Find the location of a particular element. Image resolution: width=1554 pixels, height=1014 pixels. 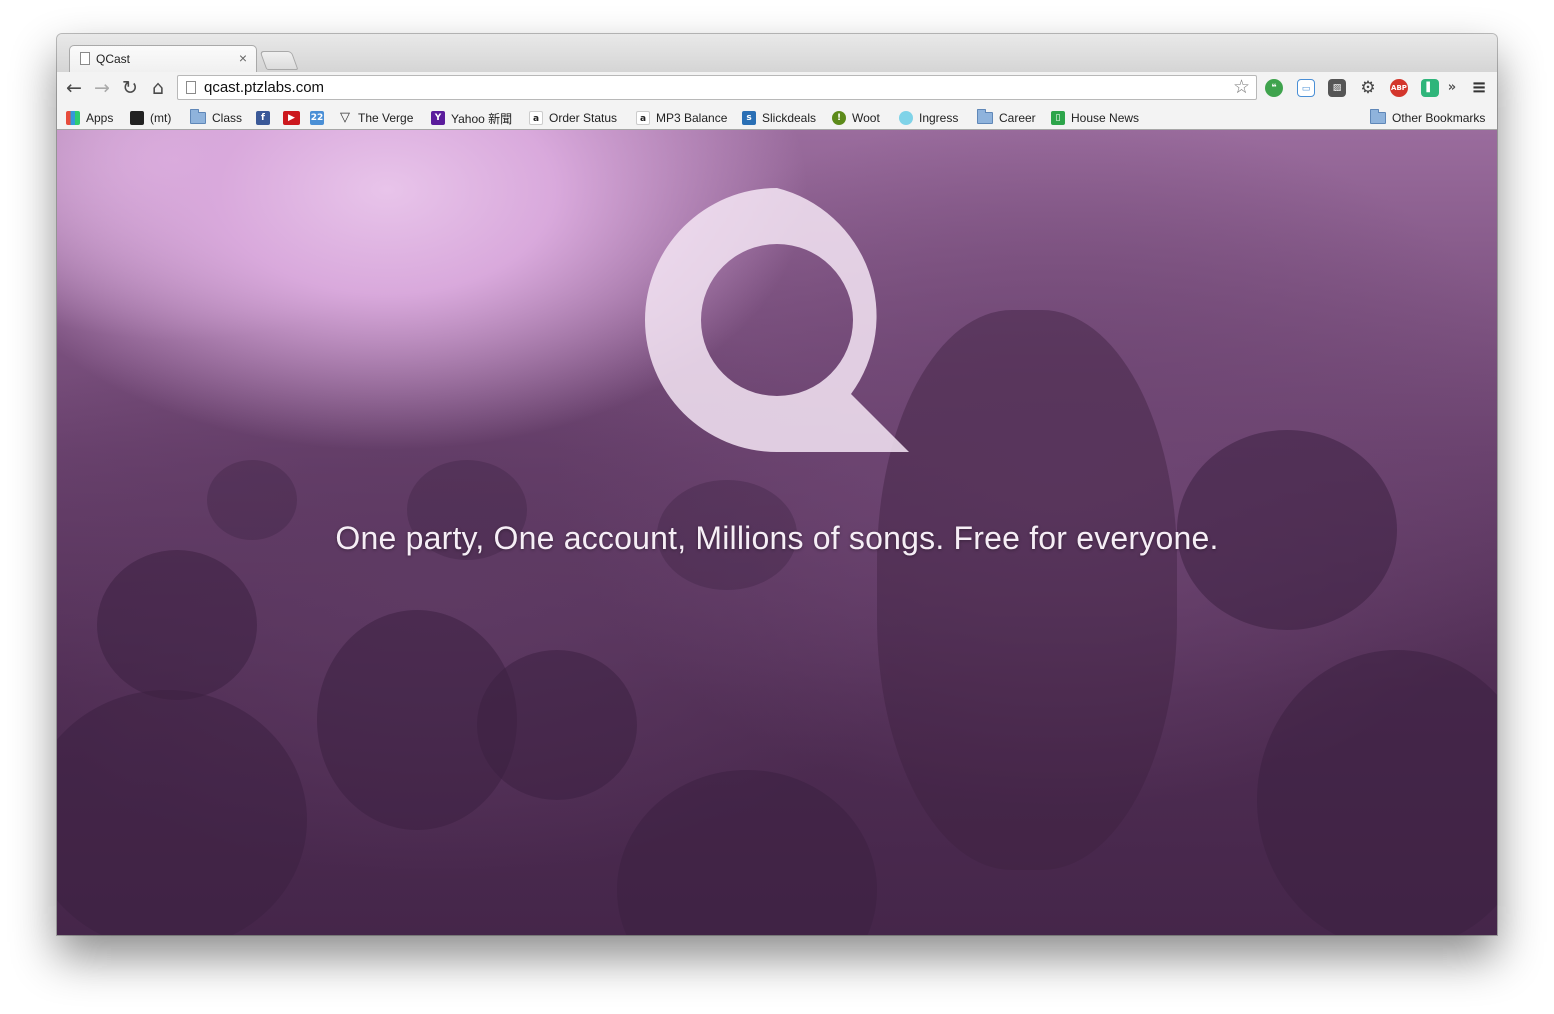

bookmark-folder-other: Other Bookmarks is located at coordinates (1428, 117).